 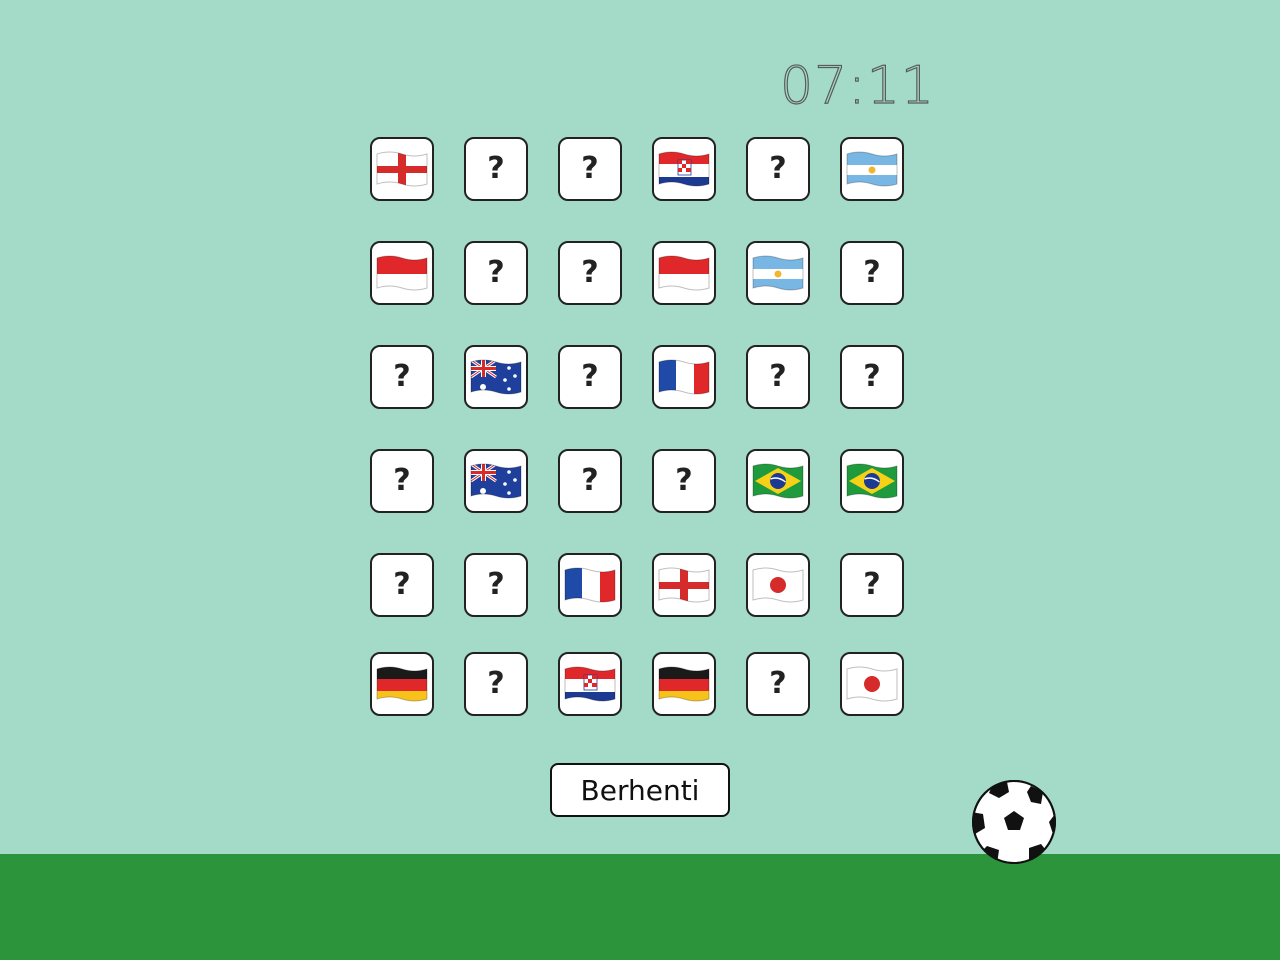 I want to click on grass-field, so click(x=640, y=907).